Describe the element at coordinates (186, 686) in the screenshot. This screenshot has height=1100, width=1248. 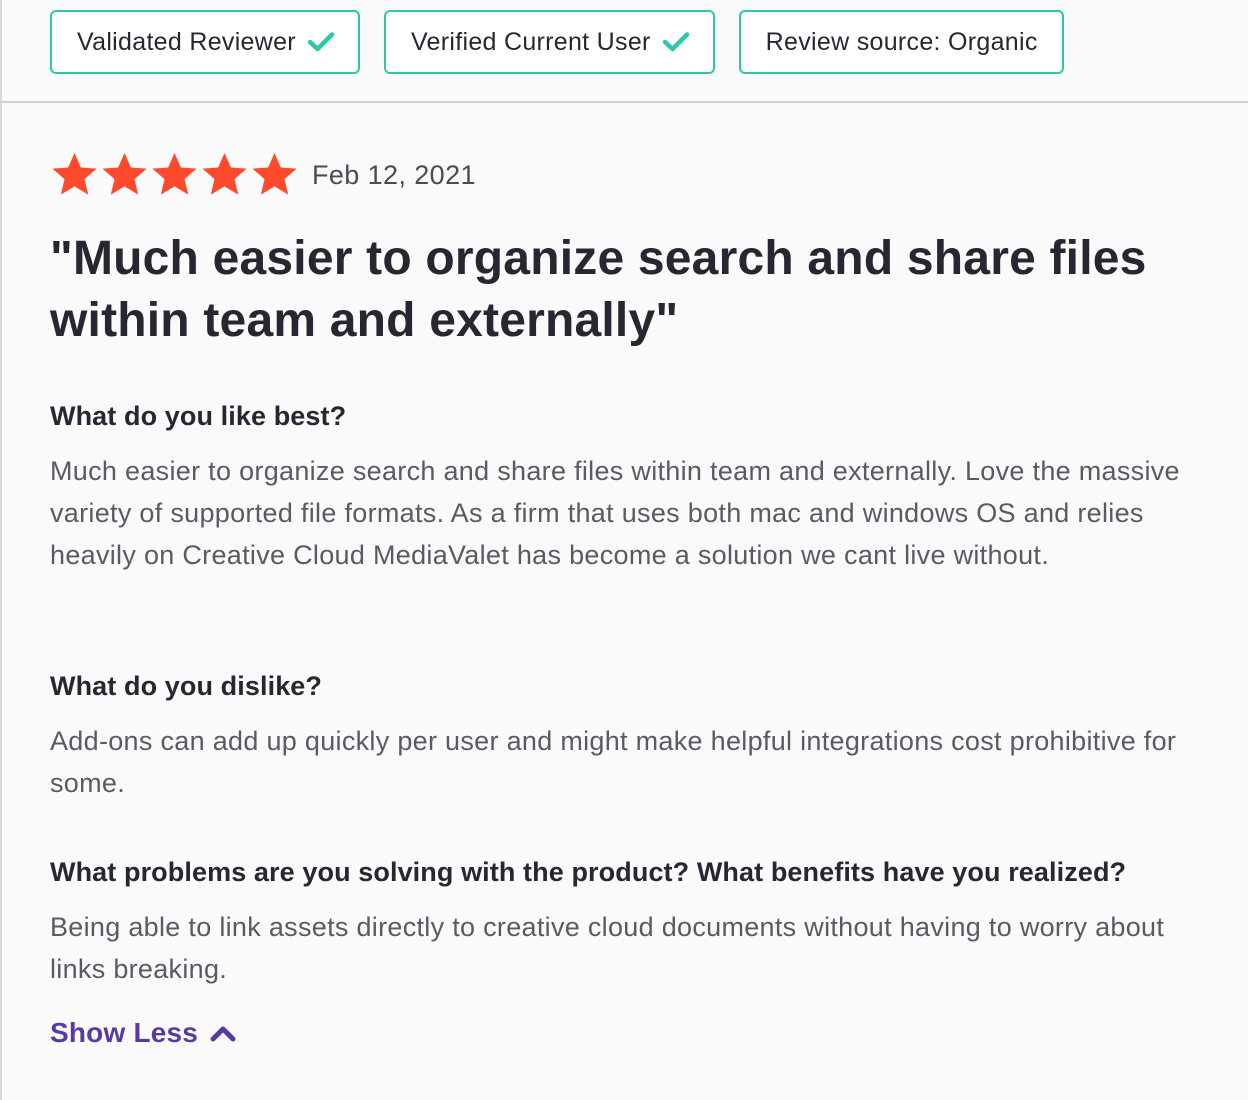
I see `section-question: What do you dislike?` at that location.